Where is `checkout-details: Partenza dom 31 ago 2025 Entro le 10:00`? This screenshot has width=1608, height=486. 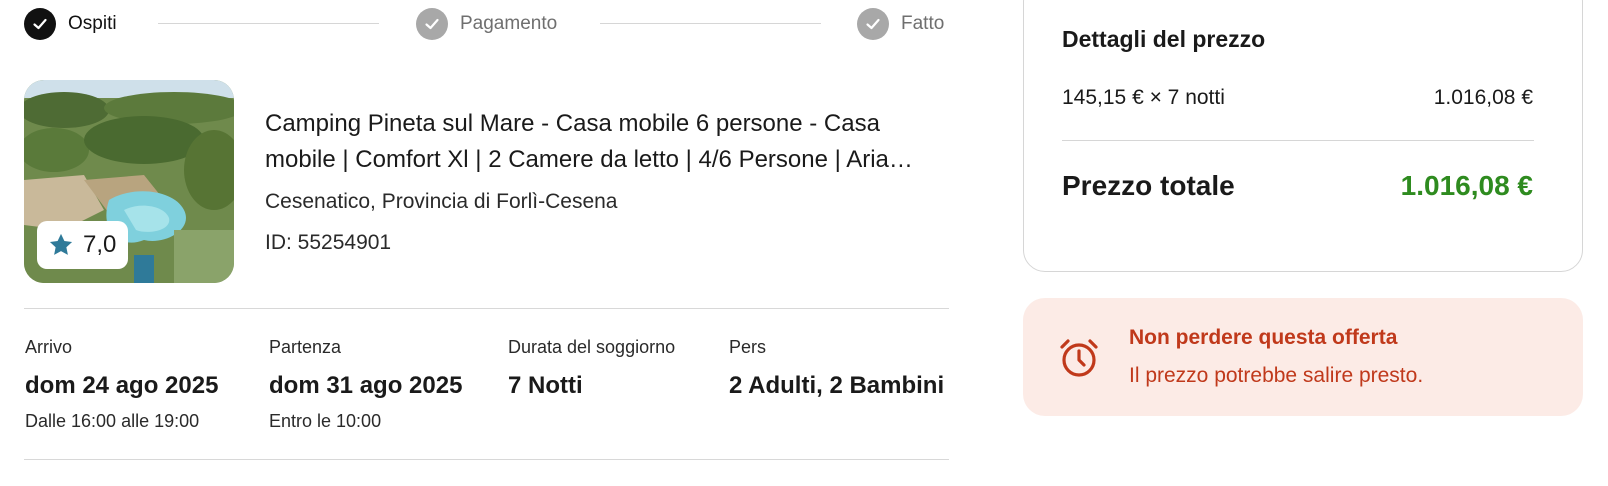
checkout-details: Partenza dom 31 ago 2025 Entro le 10:00 is located at coordinates (365, 384).